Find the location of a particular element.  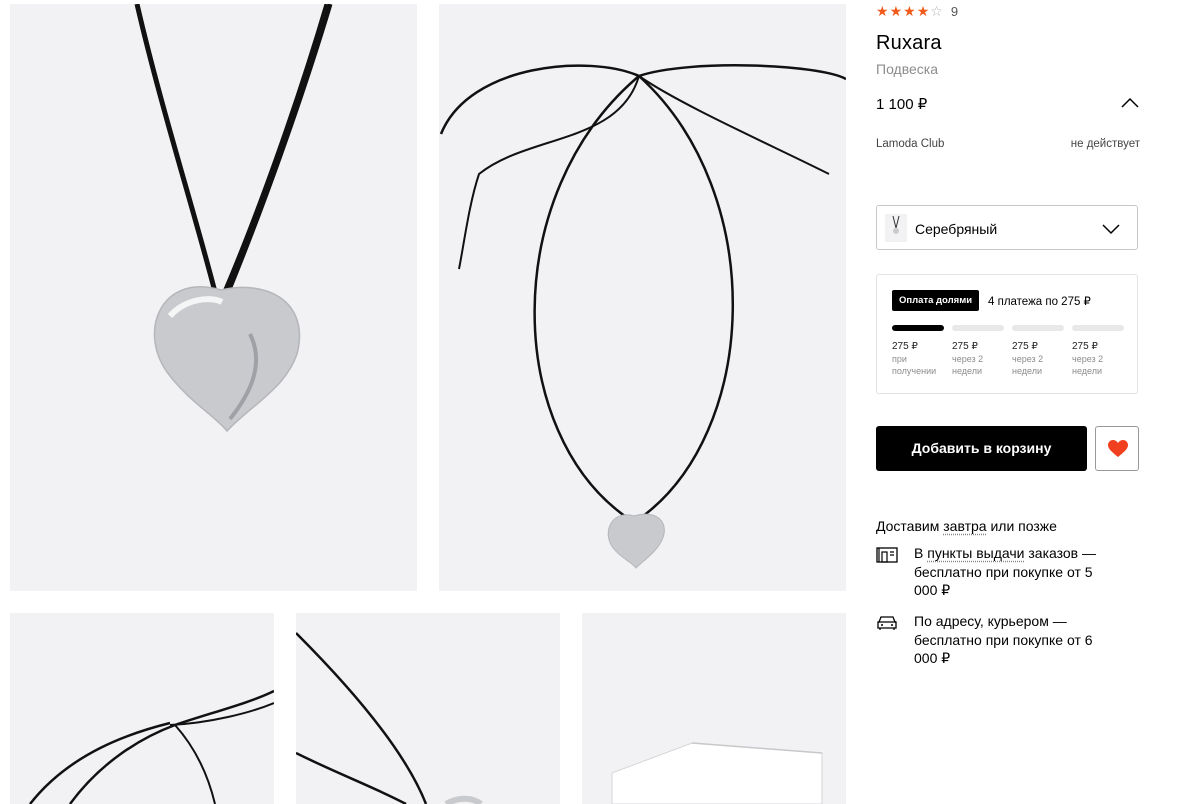

review-count: 9 is located at coordinates (954, 11).